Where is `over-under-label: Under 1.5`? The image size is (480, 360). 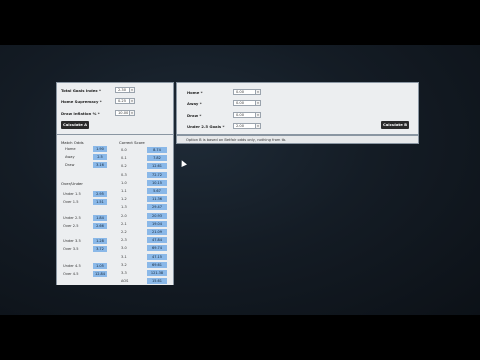
over-under-label: Under 1.5 is located at coordinates (72, 194).